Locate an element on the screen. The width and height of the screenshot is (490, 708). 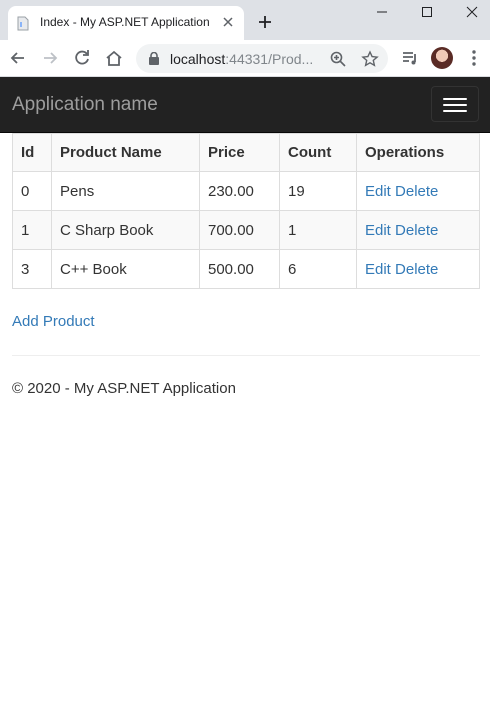
browser-tab: Index - My ASP.NET Application is located at coordinates (126, 23).